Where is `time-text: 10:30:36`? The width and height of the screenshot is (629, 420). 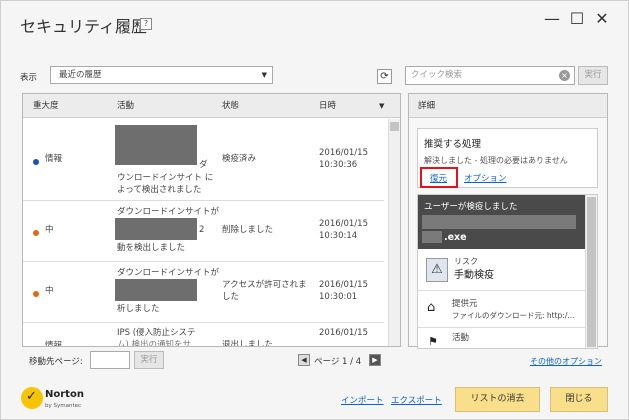
time-text: 10:30:36 is located at coordinates (338, 165).